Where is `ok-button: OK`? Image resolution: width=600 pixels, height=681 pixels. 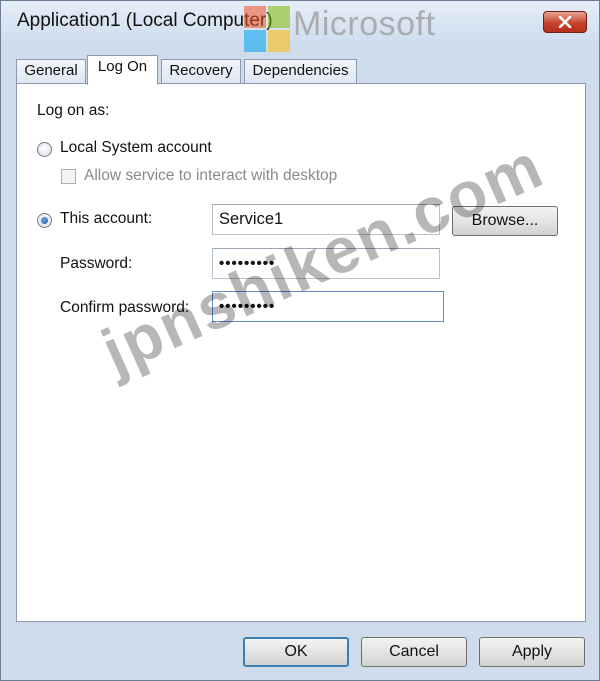
ok-button: OK is located at coordinates (296, 652).